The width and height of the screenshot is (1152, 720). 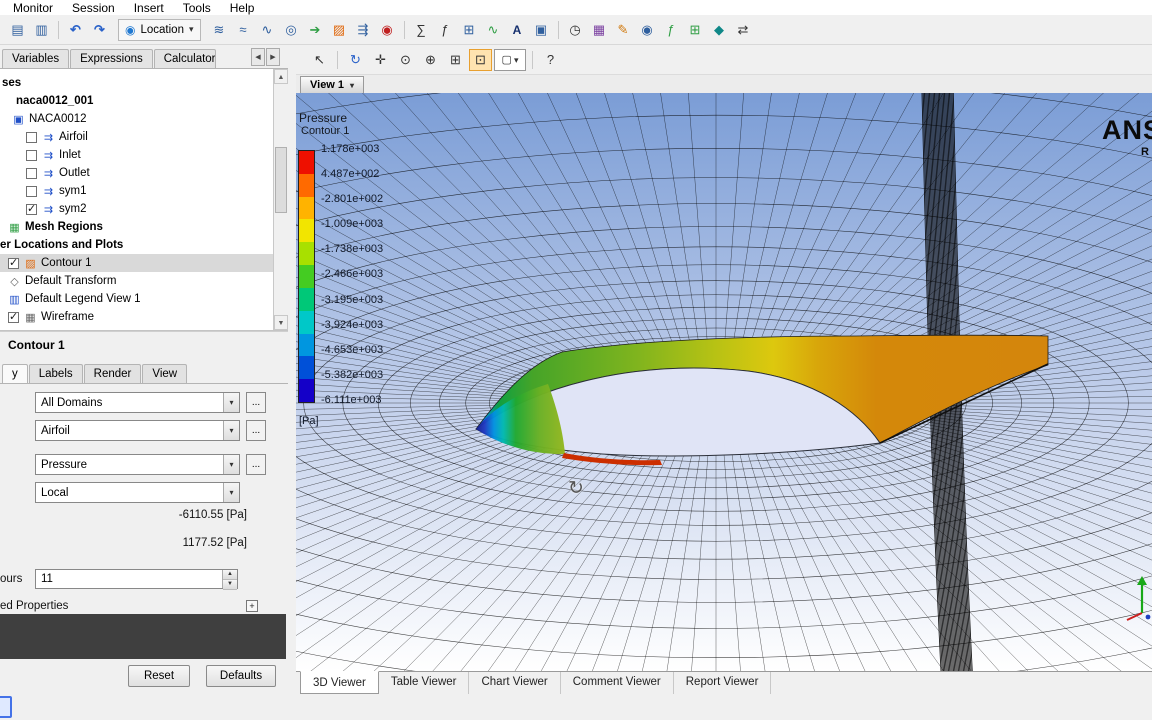 What do you see at coordinates (230, 585) in the screenshot?
I see `spin-down-icon: ▼` at bounding box center [230, 585].